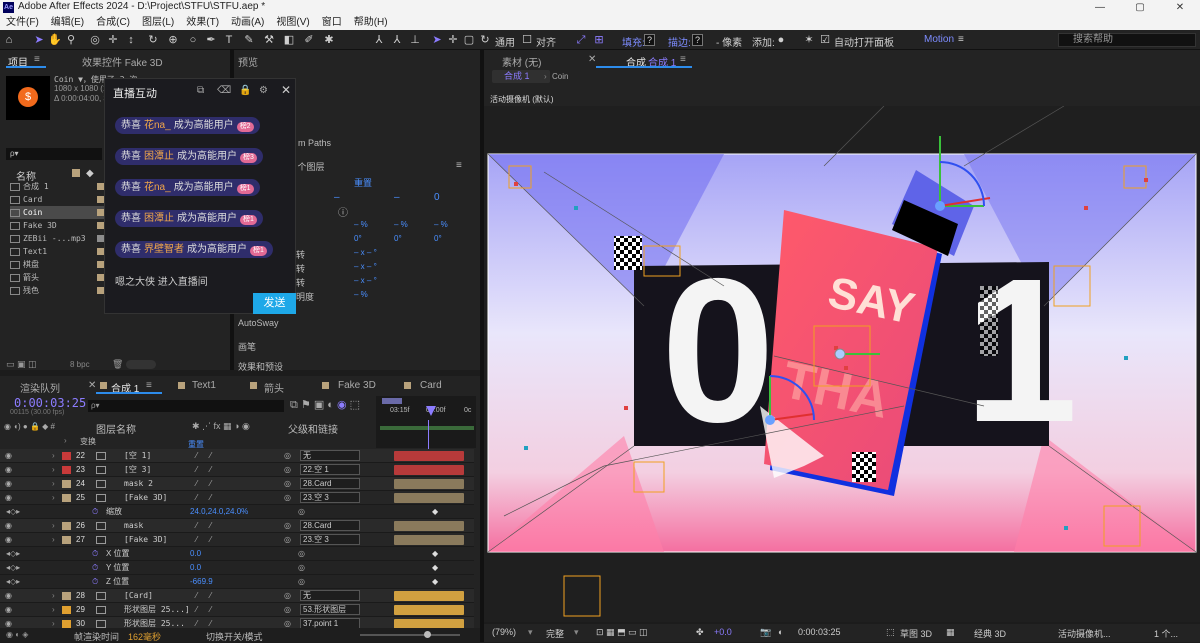 The height and width of the screenshot is (643, 1200). I want to click on property-value: 24.0,24.0,24.0%, so click(219, 512).